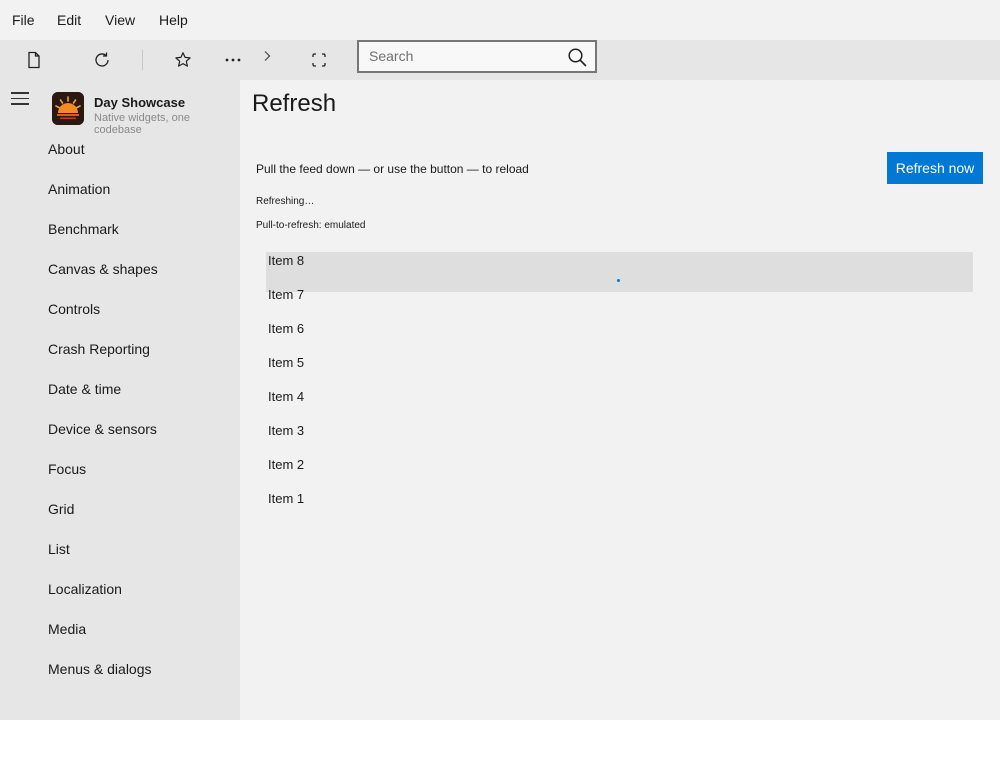 This screenshot has width=1000, height=760. Describe the element at coordinates (74, 309) in the screenshot. I see `sidebar-item-controls: Controls` at that location.